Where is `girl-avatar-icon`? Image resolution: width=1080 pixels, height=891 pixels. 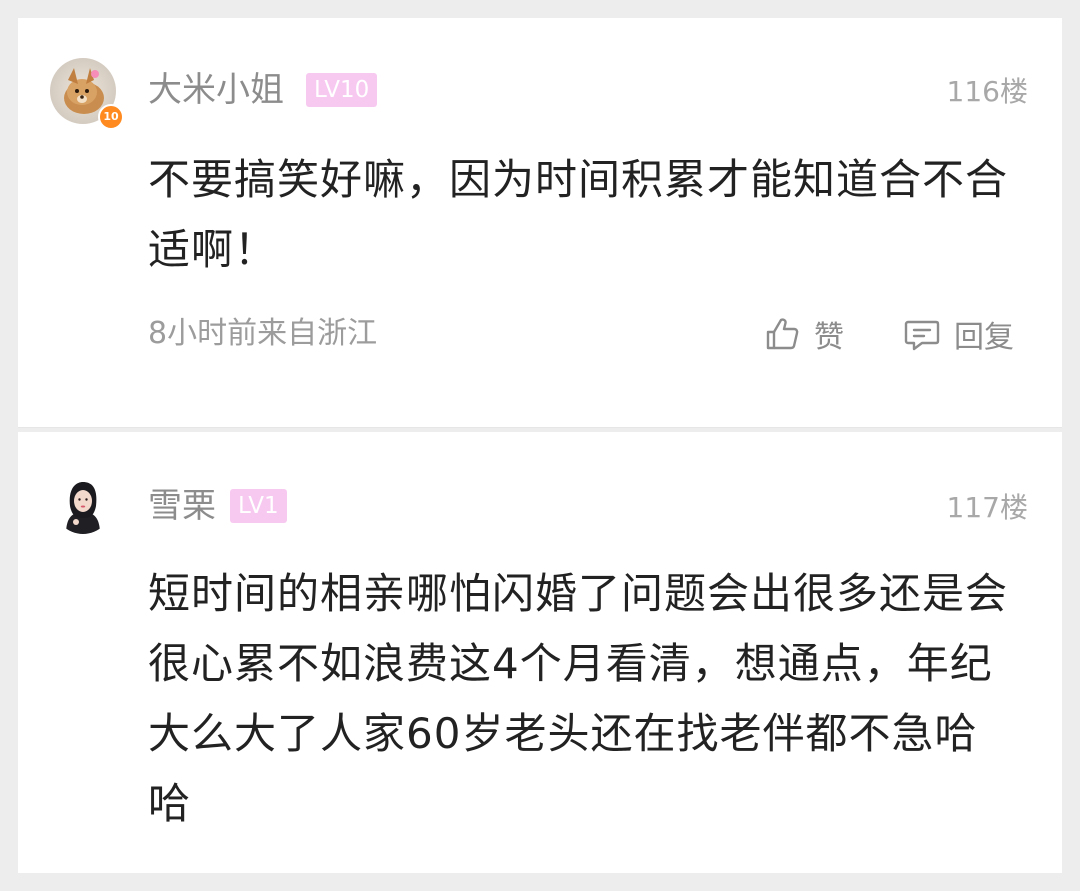
girl-avatar-icon is located at coordinates (83, 505).